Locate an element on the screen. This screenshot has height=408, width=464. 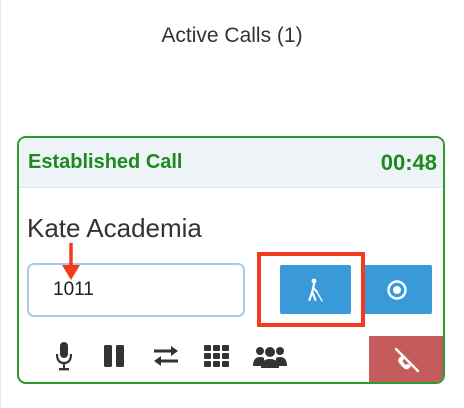
microphone-icon is located at coordinates (64, 356).